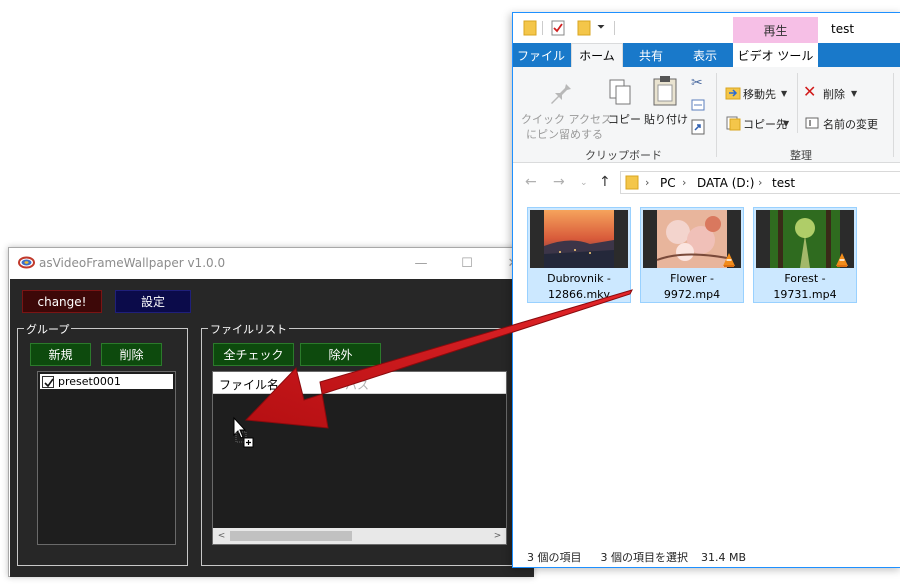 The width and height of the screenshot is (900, 585). Describe the element at coordinates (340, 354) in the screenshot. I see `exclude-button: 除外` at that location.